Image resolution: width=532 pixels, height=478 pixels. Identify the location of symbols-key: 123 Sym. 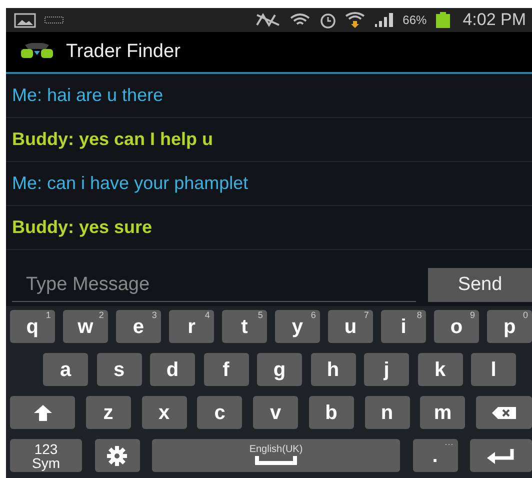
(46, 455).